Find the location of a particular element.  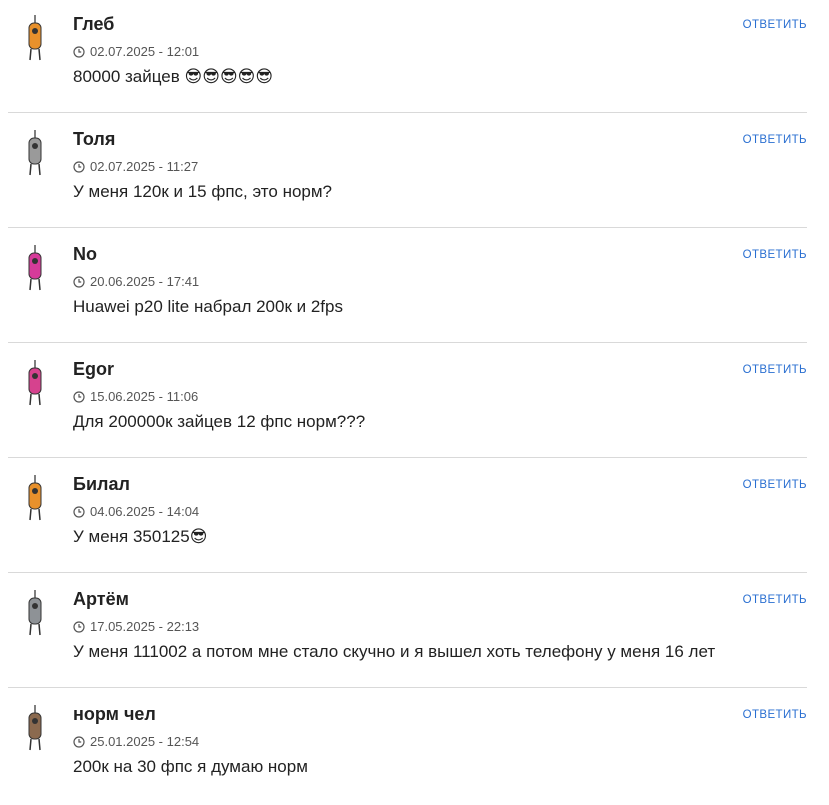

comment-meta: 02.07.2025 - 11:27 is located at coordinates (135, 166).